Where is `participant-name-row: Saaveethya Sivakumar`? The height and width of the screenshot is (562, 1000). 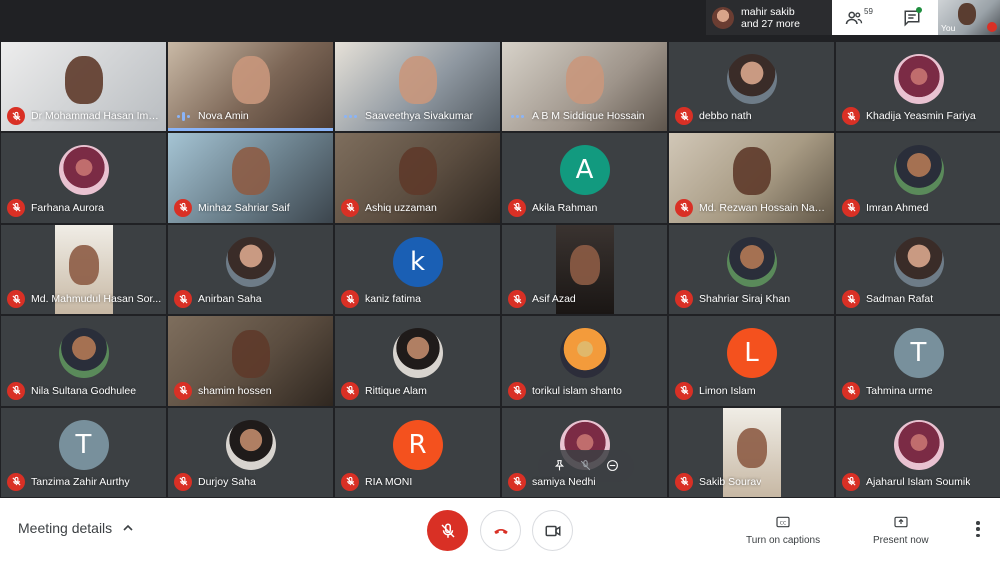 participant-name-row: Saaveethya Sivakumar is located at coordinates (418, 116).